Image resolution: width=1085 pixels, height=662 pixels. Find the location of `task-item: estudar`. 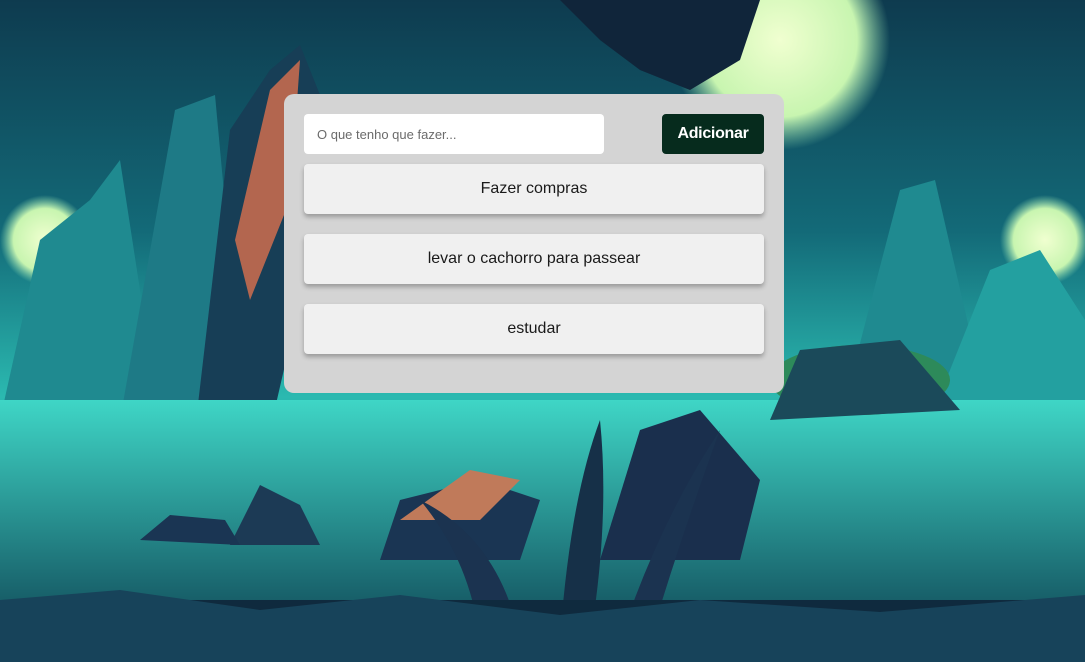

task-item: estudar is located at coordinates (534, 329).